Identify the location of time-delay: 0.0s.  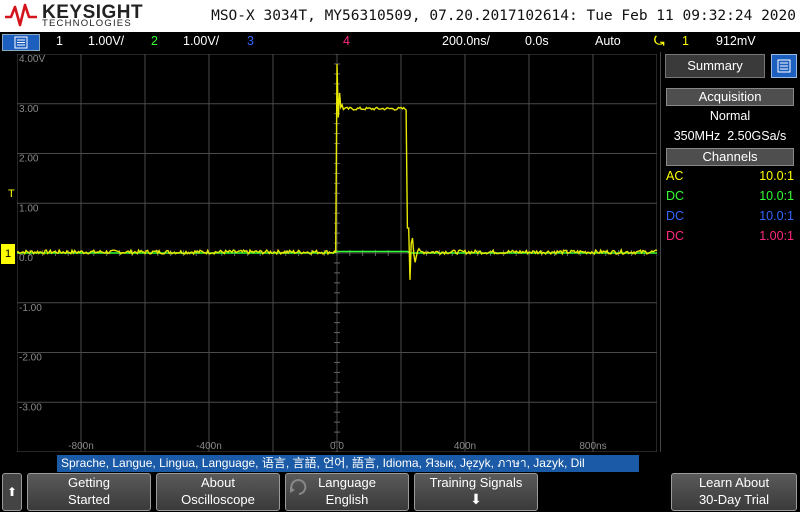
(537, 41).